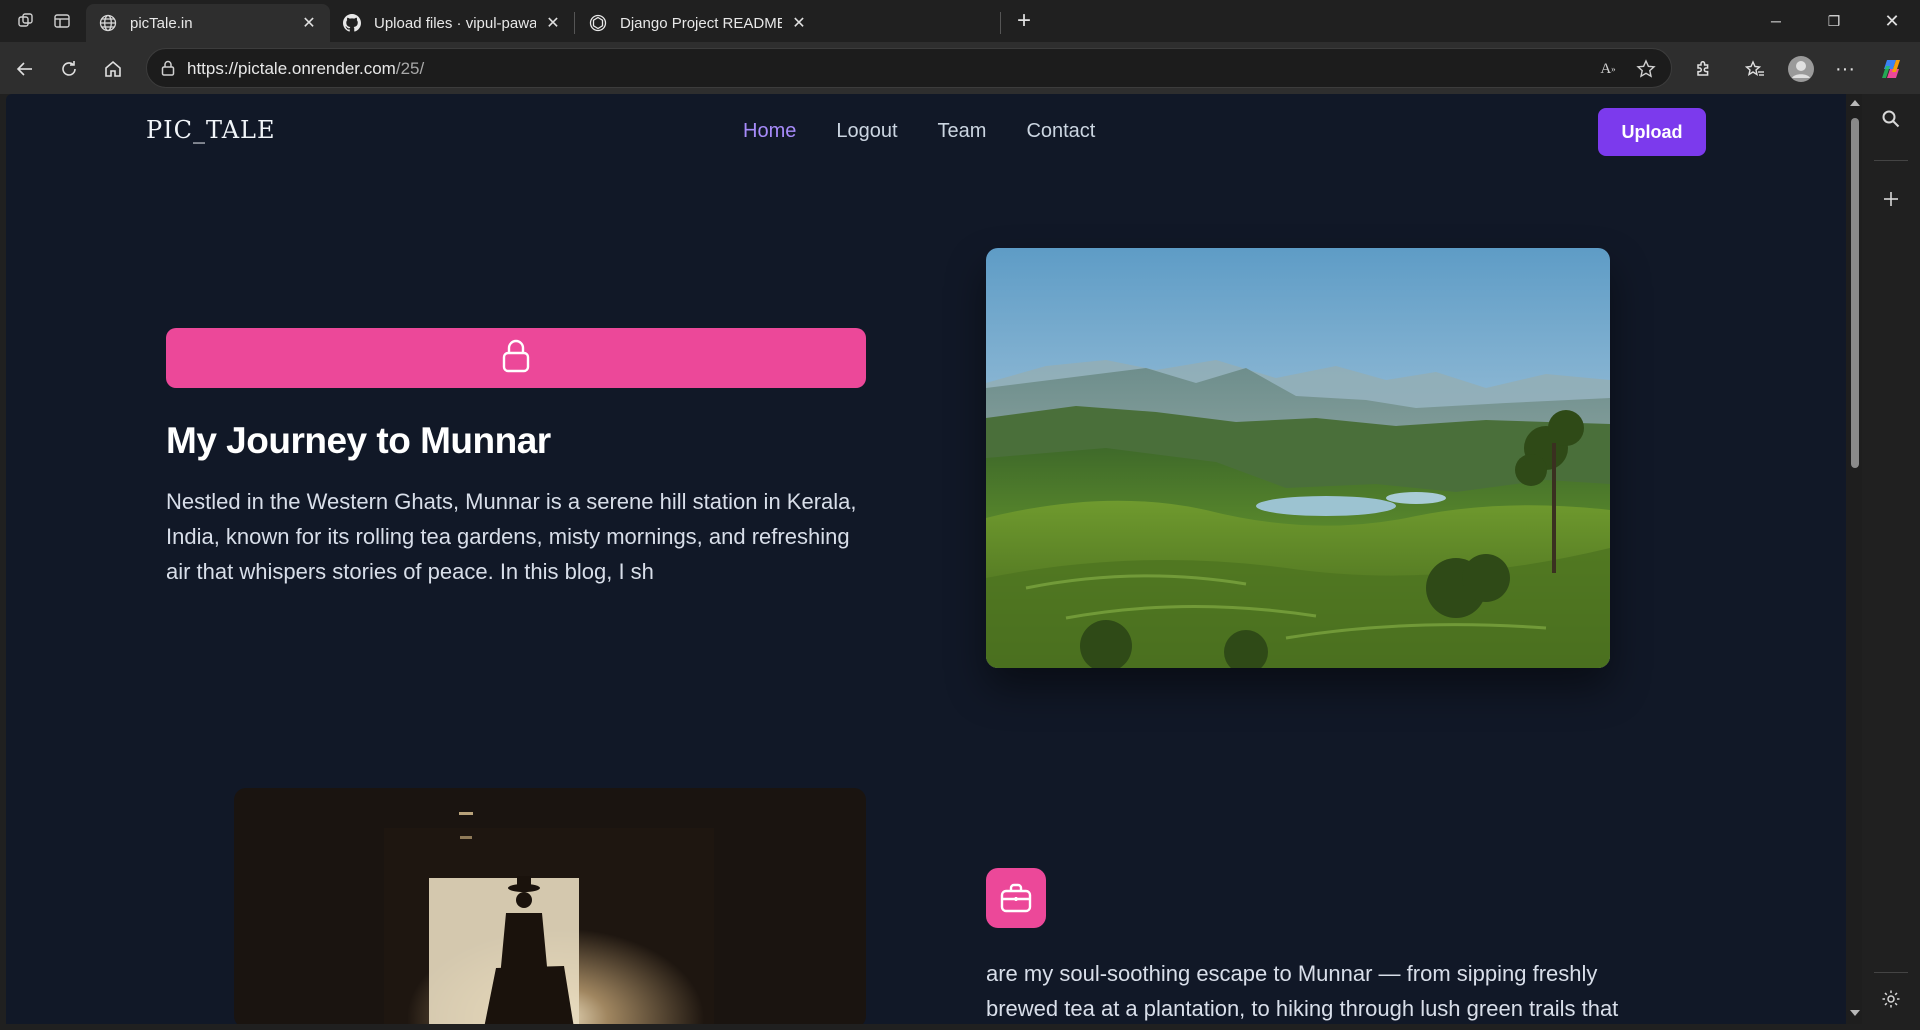 The width and height of the screenshot is (1920, 1030). What do you see at coordinates (1298, 458) in the screenshot?
I see `munnar-landscape-image` at bounding box center [1298, 458].